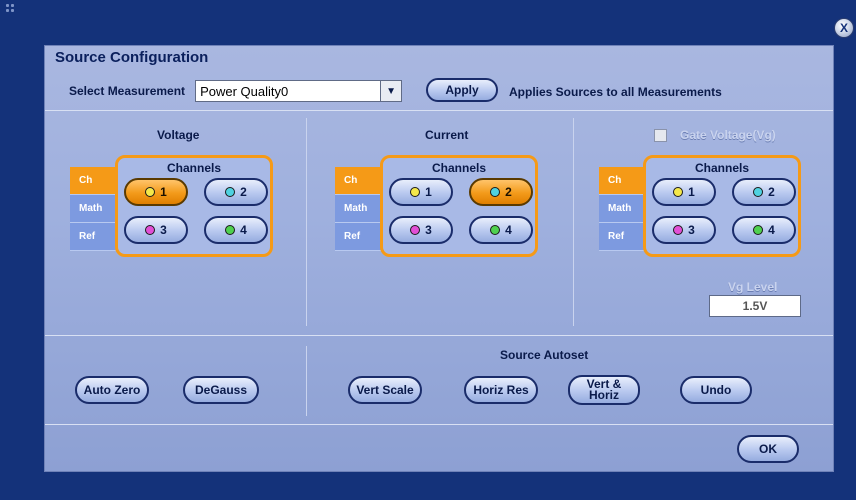  Describe the element at coordinates (12, 10) in the screenshot. I see `window-grip-icon` at that location.